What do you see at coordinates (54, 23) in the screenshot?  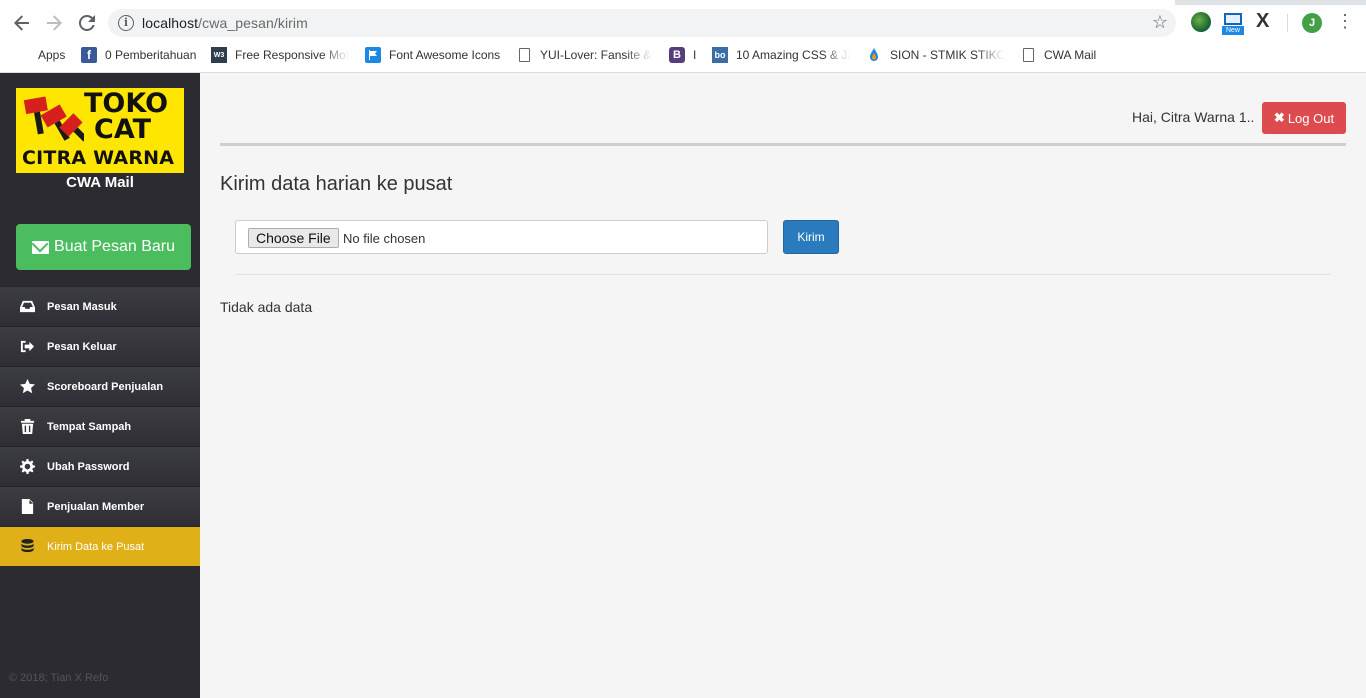 I see `forward-icon` at bounding box center [54, 23].